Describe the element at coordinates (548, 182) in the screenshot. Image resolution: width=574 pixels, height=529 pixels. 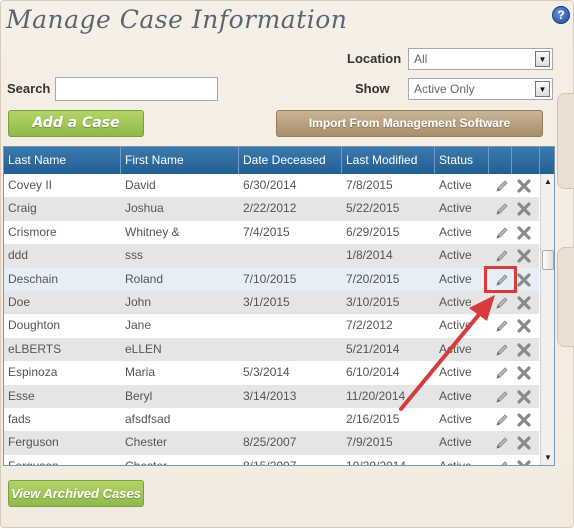
I see `scroll-up-icon: ▲` at that location.